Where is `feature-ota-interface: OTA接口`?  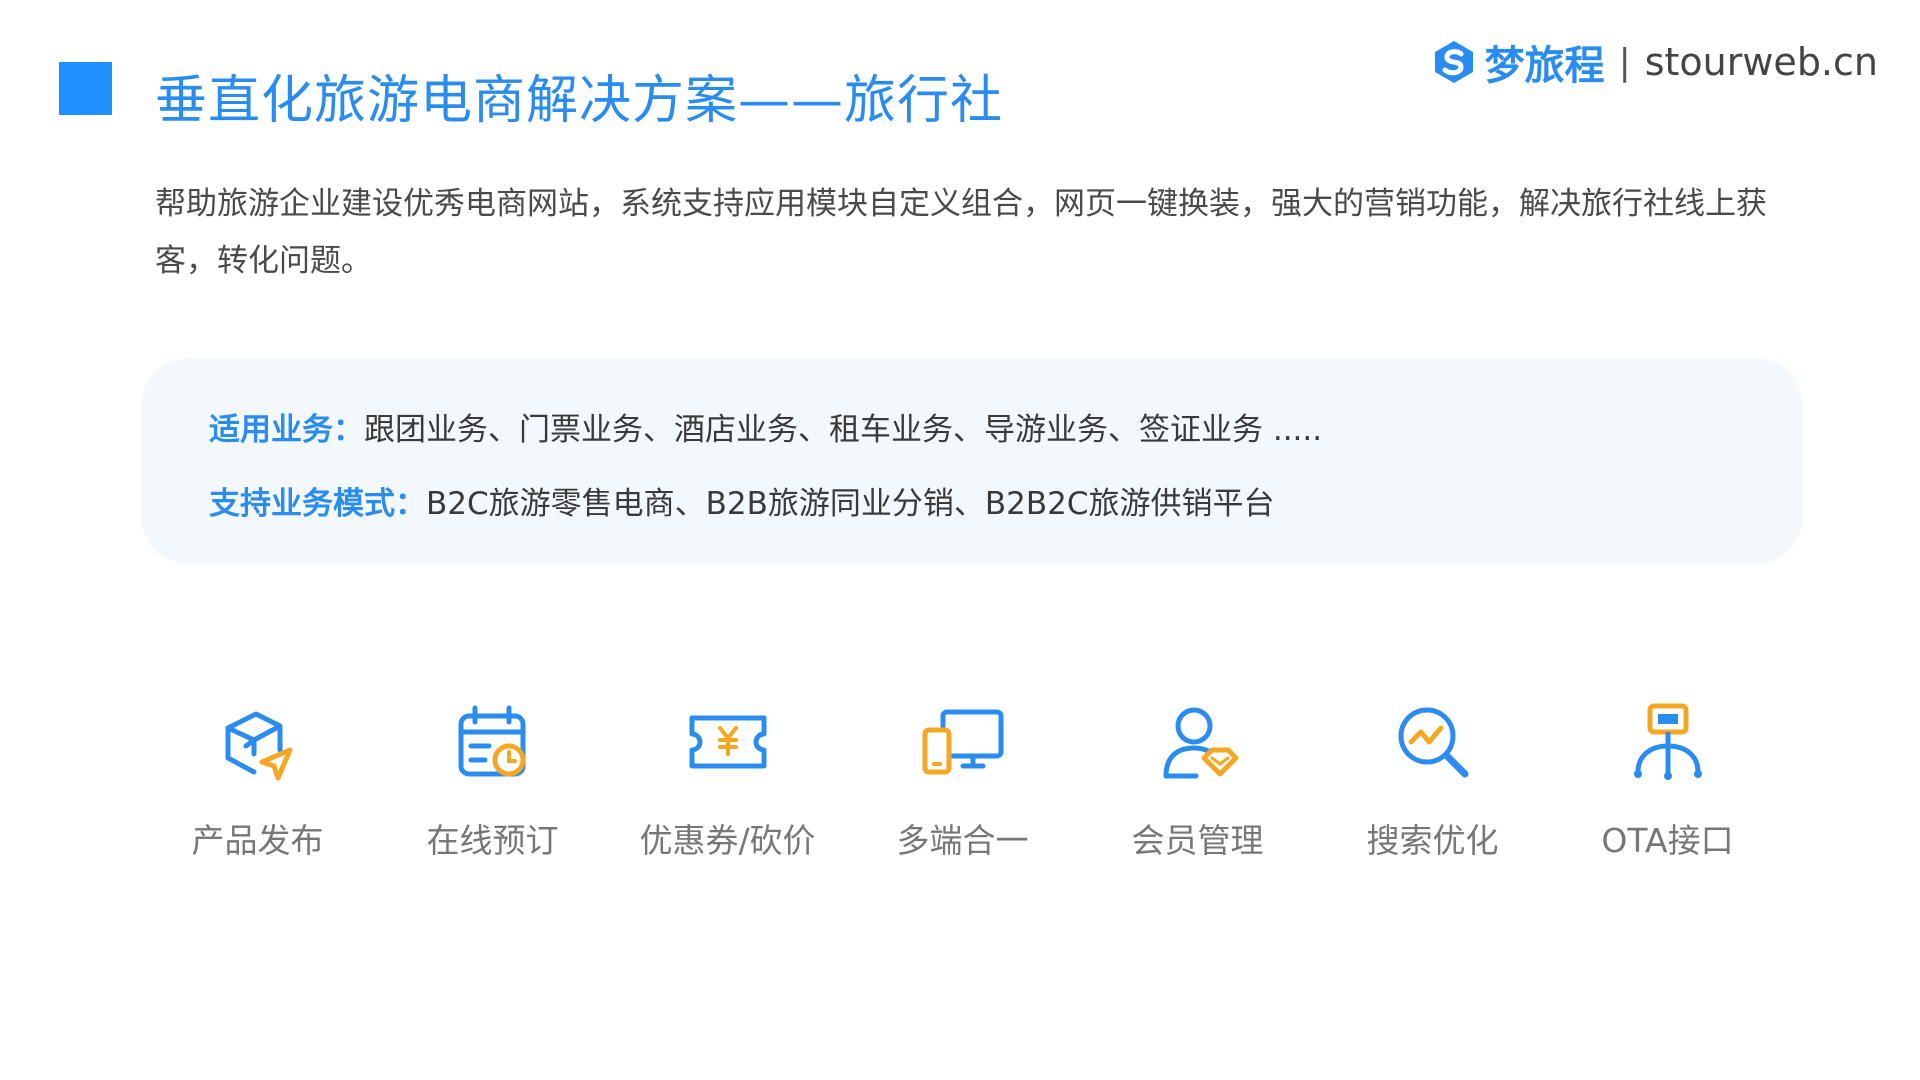
feature-ota-interface: OTA接口 is located at coordinates (1667, 781).